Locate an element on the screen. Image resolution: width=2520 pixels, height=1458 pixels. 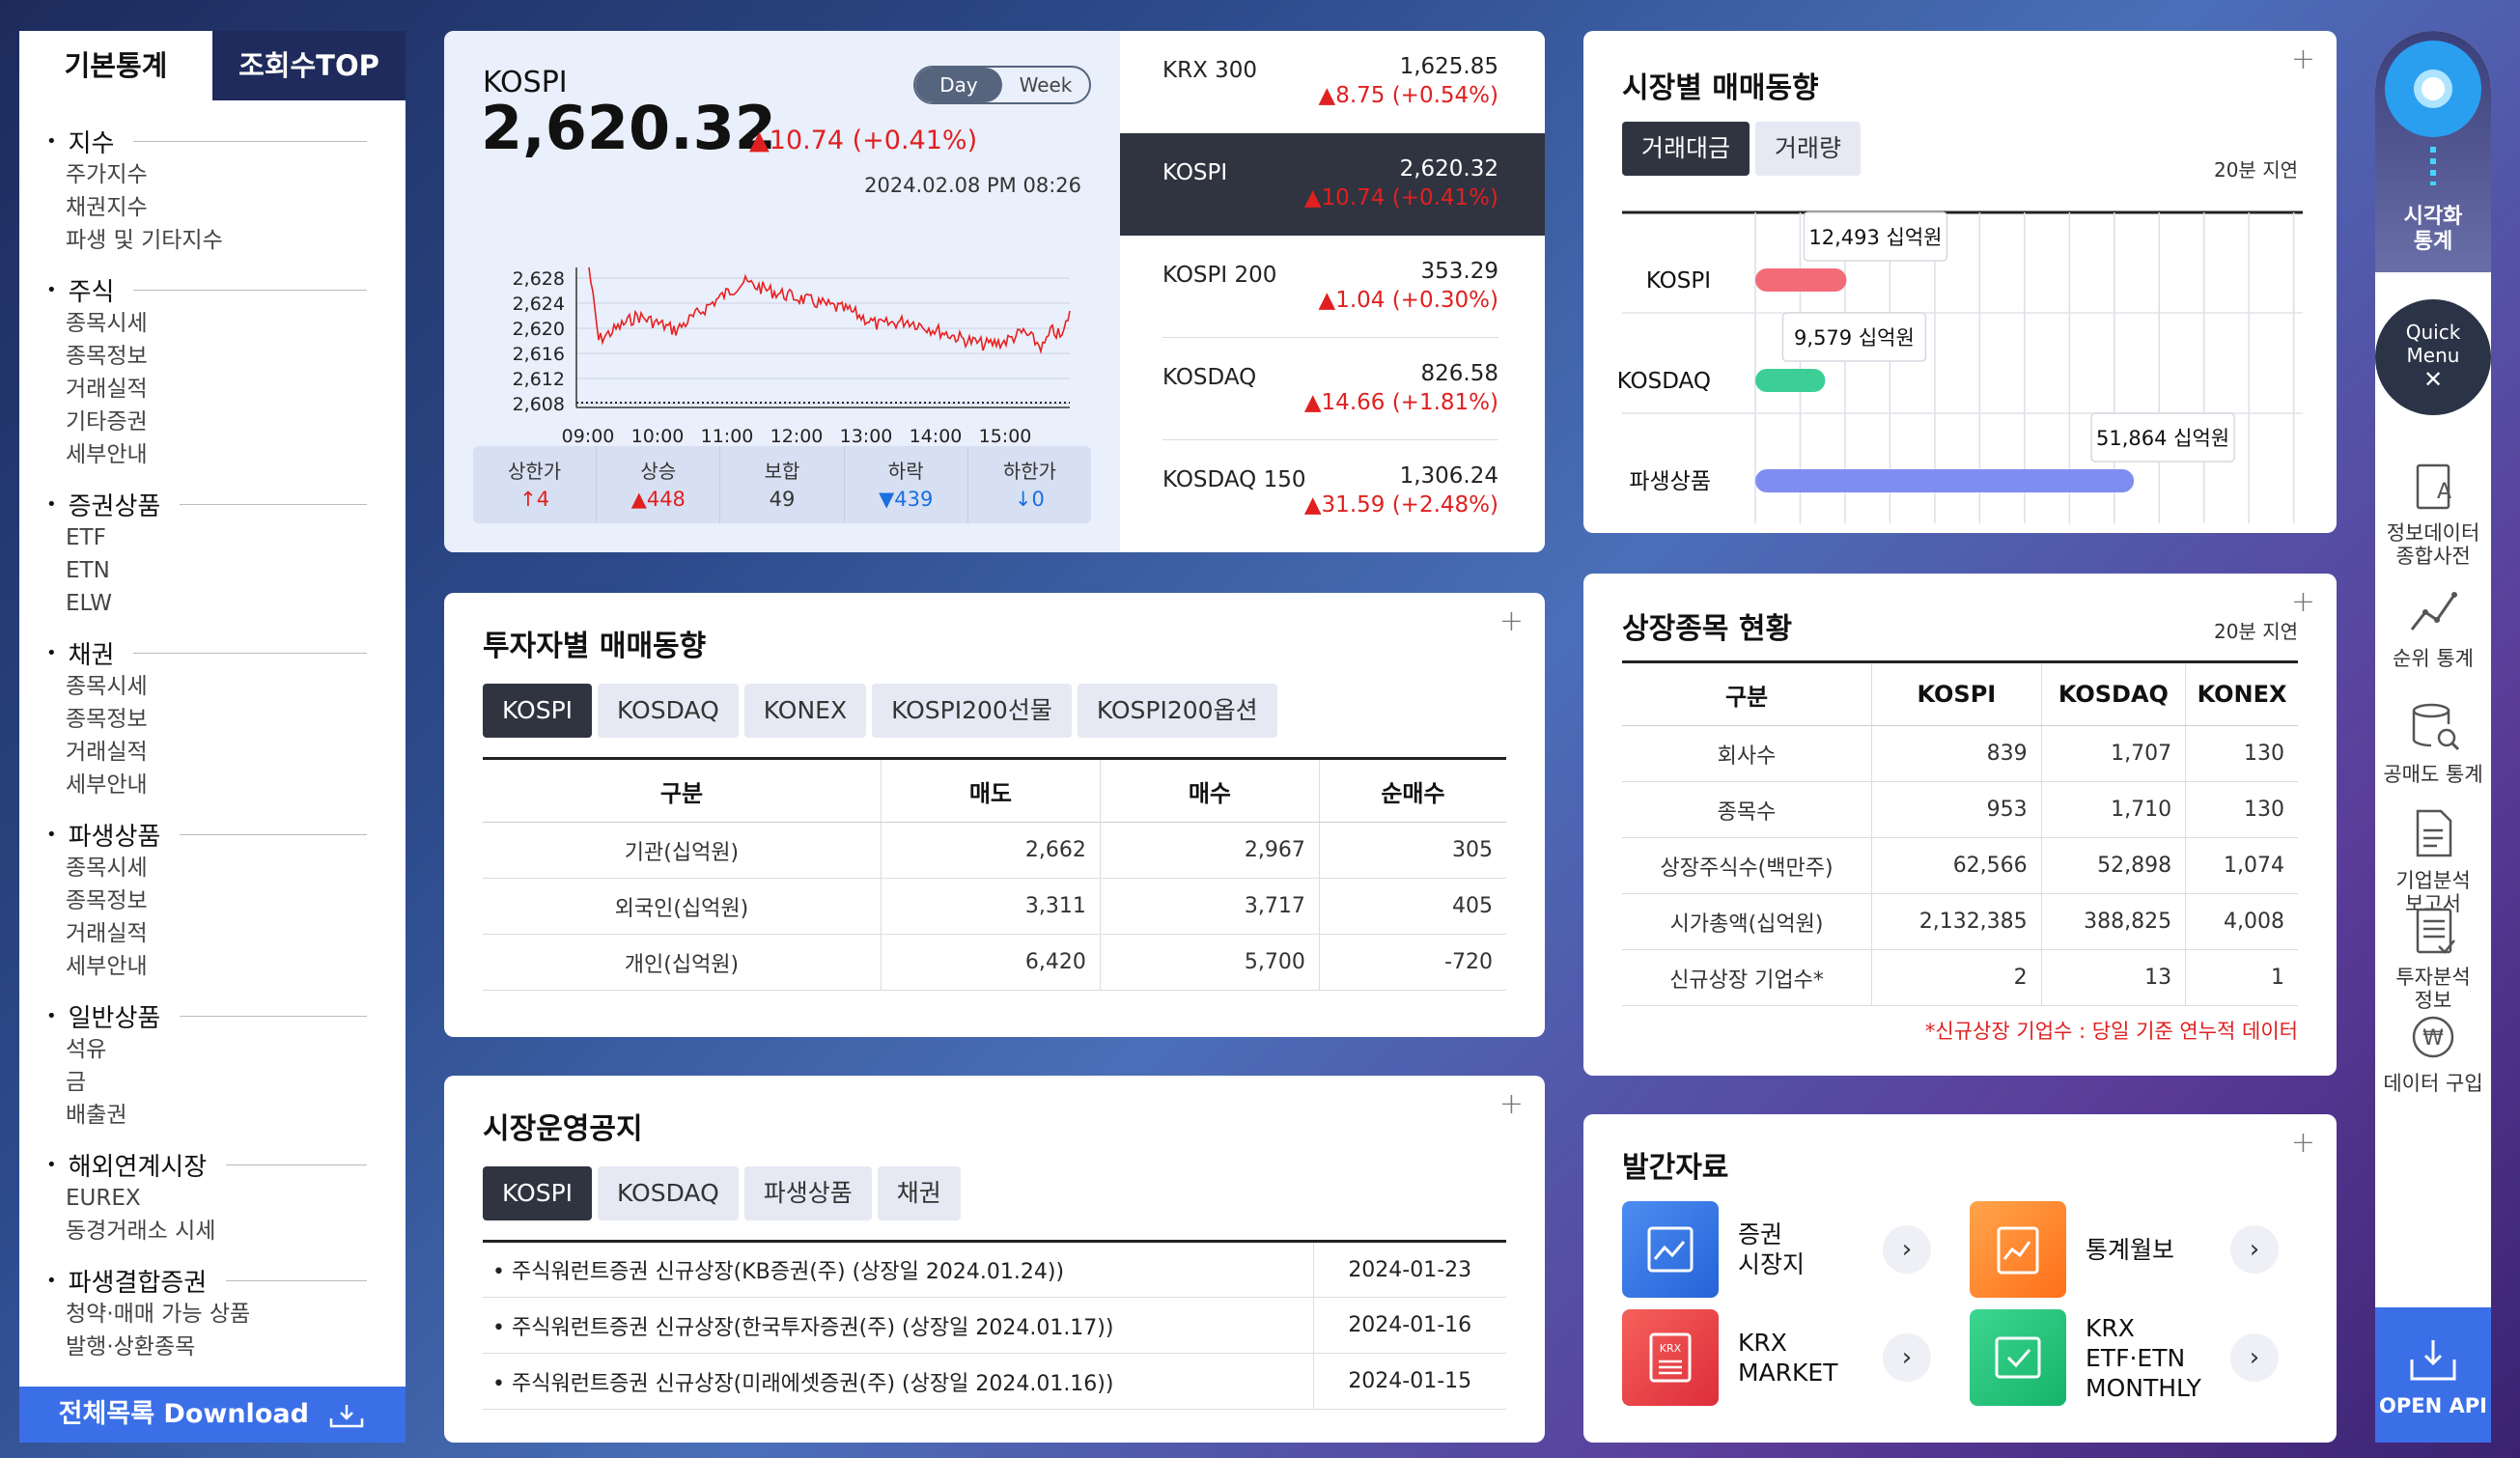
menu-item: 금 is located at coordinates (226, 1082).